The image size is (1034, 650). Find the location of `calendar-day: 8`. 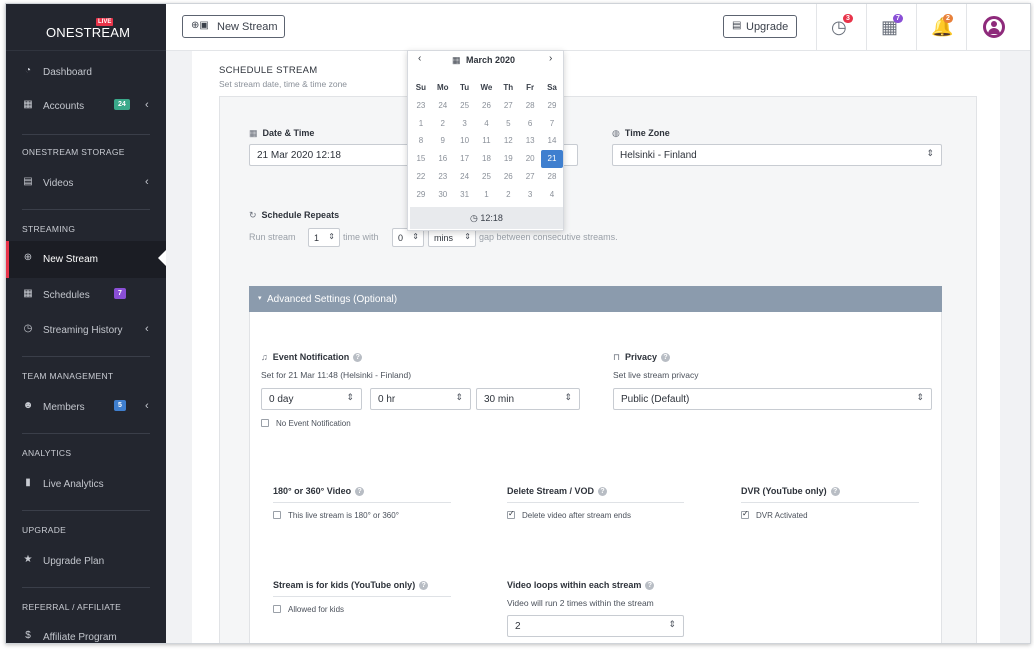

calendar-day: 8 is located at coordinates (421, 141).